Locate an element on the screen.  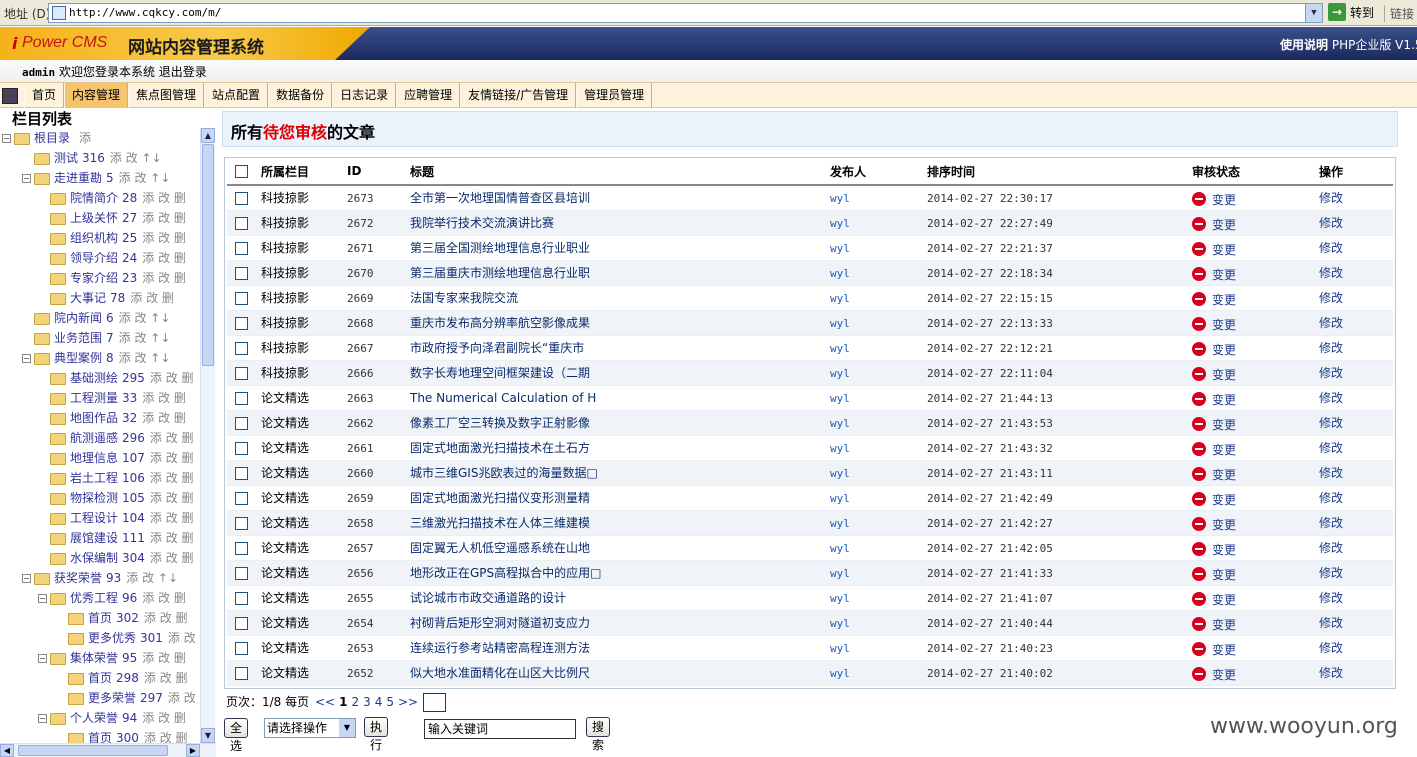
tree-item: − 优秀工程 96 添 改 删 is located at coordinates (112, 598).